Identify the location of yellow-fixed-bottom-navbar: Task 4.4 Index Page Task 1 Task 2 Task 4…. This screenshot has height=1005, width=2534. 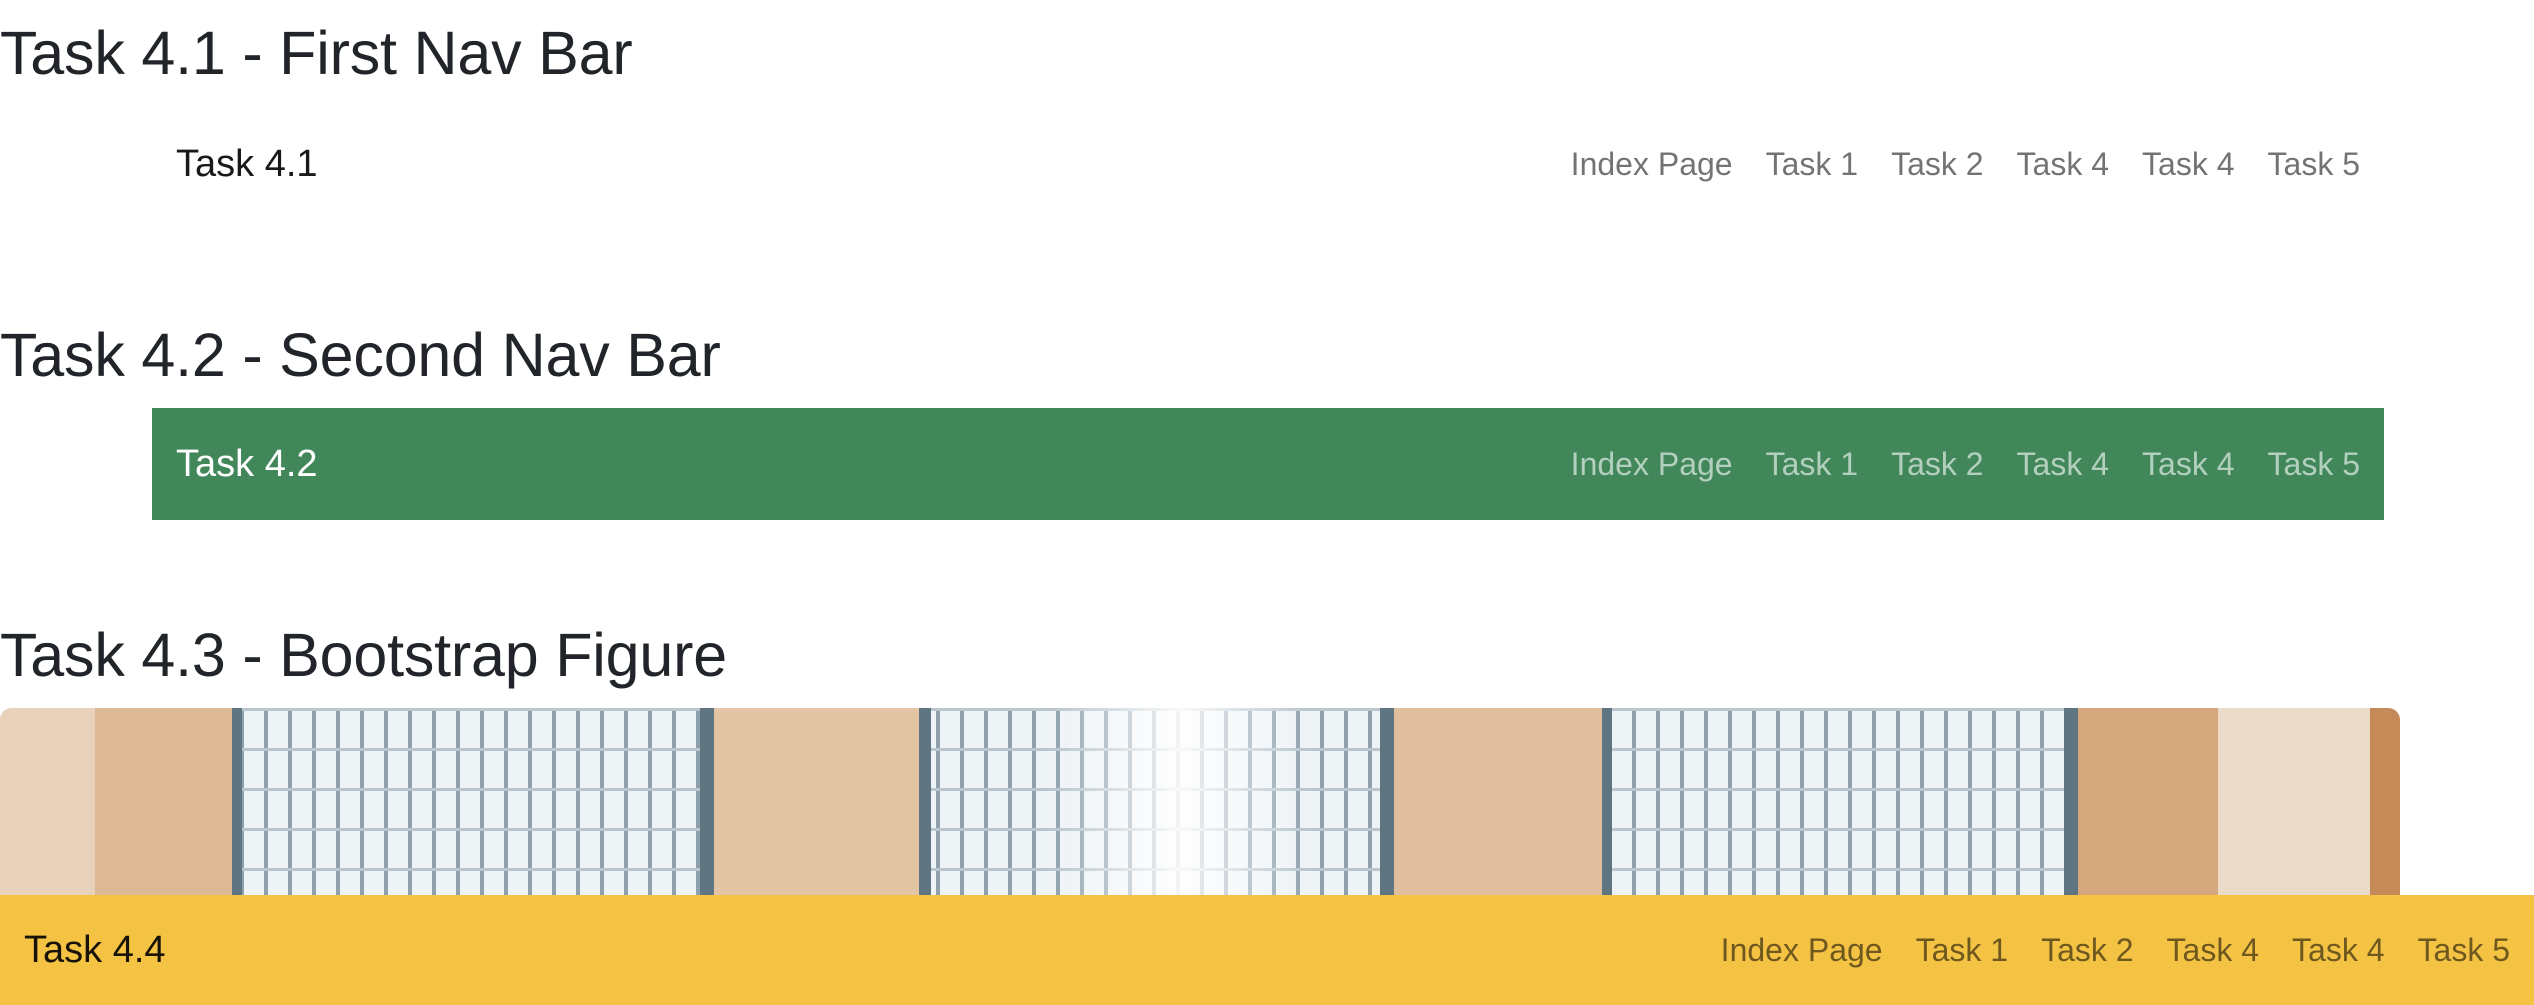
(1267, 950).